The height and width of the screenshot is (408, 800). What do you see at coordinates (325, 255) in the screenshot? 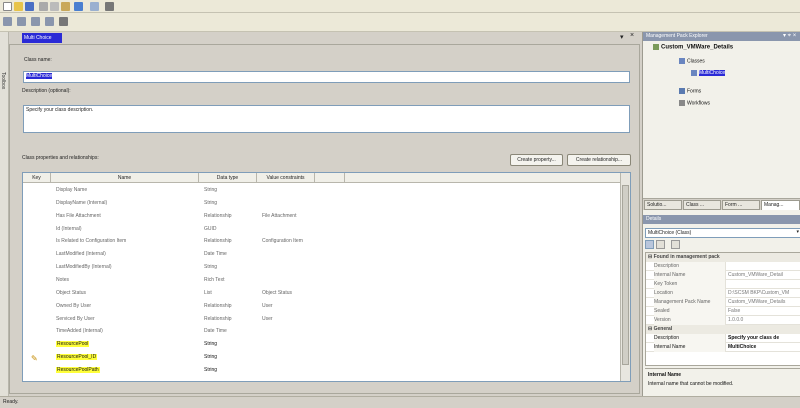
I see `table-row: LastModified (Internal) Date Time` at bounding box center [325, 255].